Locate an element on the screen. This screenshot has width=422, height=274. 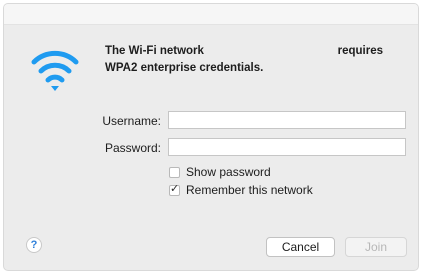
show-password-checkbox: Show password is located at coordinates (220, 172).